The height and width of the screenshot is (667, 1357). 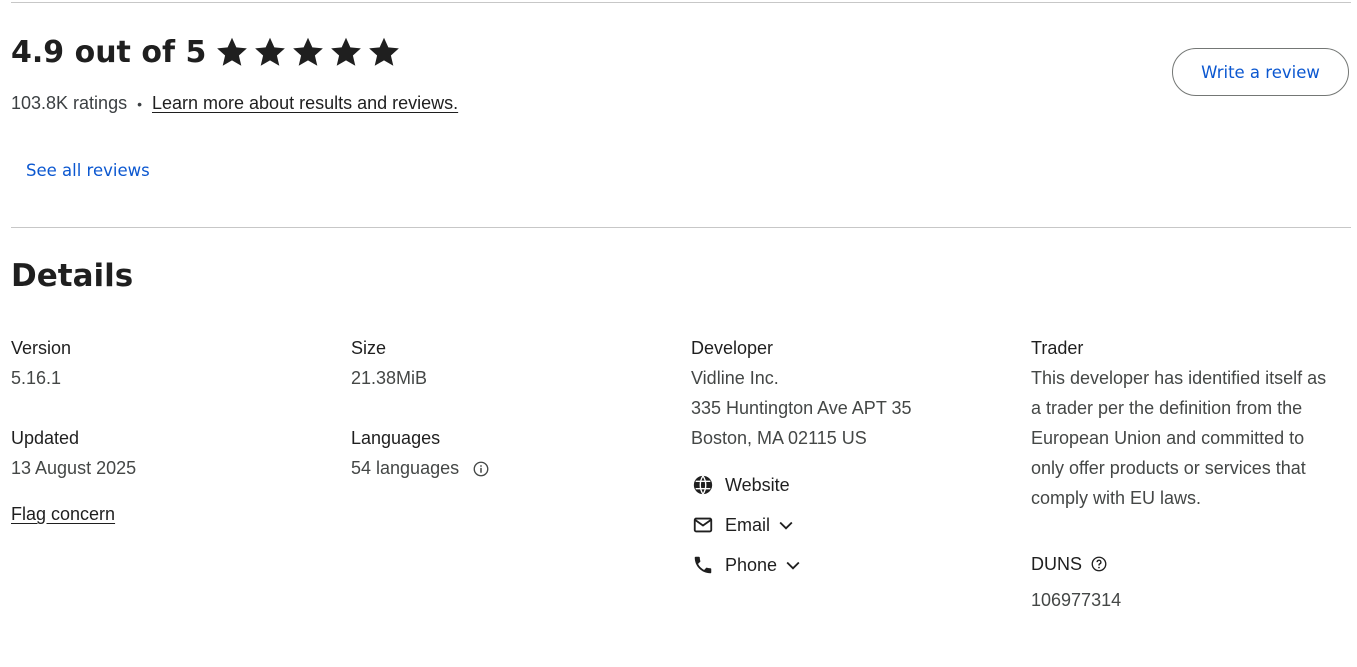 I want to click on website-label: Website, so click(x=757, y=485).